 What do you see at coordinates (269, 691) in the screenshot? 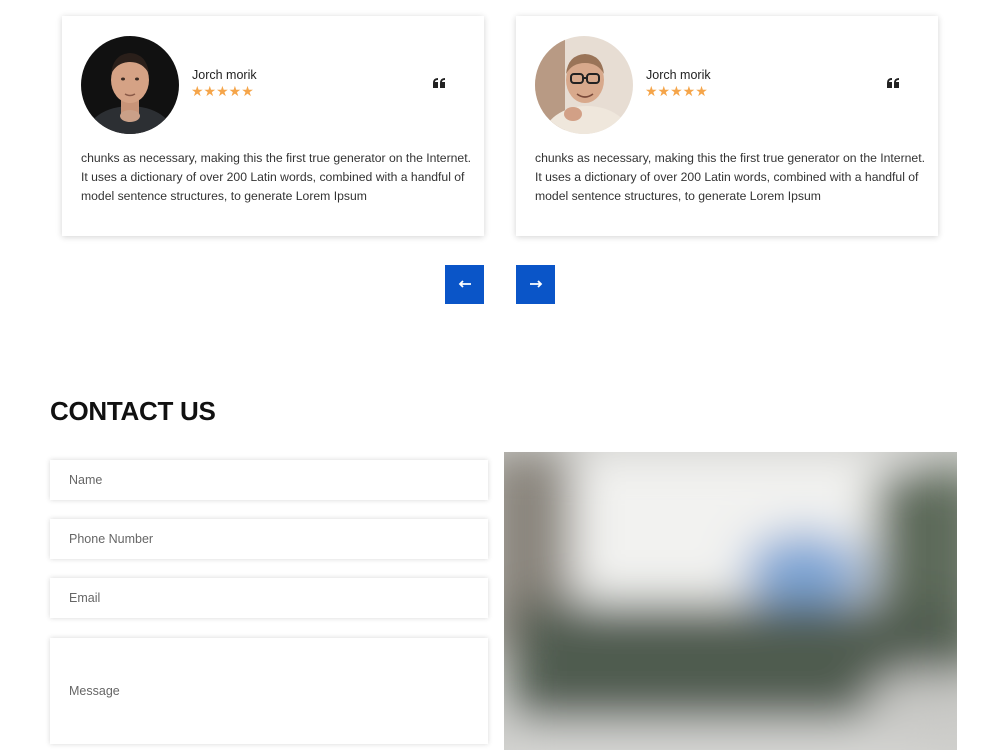
I see `message-textarea` at bounding box center [269, 691].